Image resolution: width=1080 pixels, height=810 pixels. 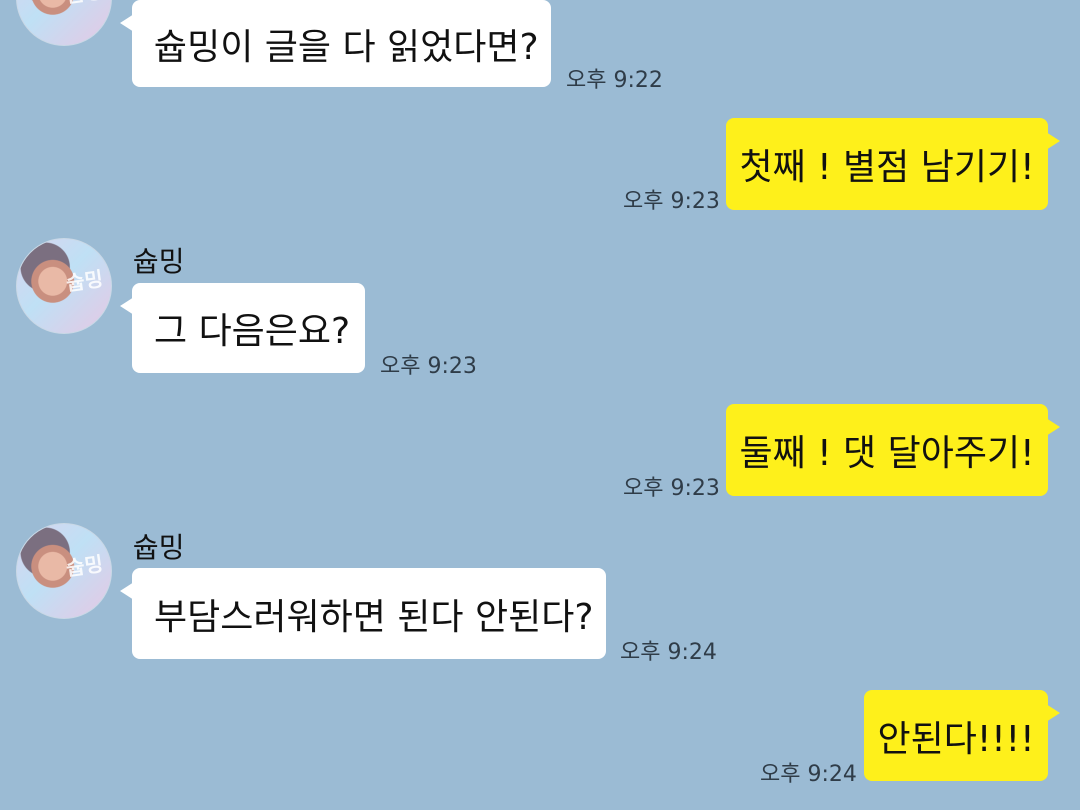 What do you see at coordinates (887, 167) in the screenshot?
I see `message-text: 첫째 ! 별점 남기기!` at bounding box center [887, 167].